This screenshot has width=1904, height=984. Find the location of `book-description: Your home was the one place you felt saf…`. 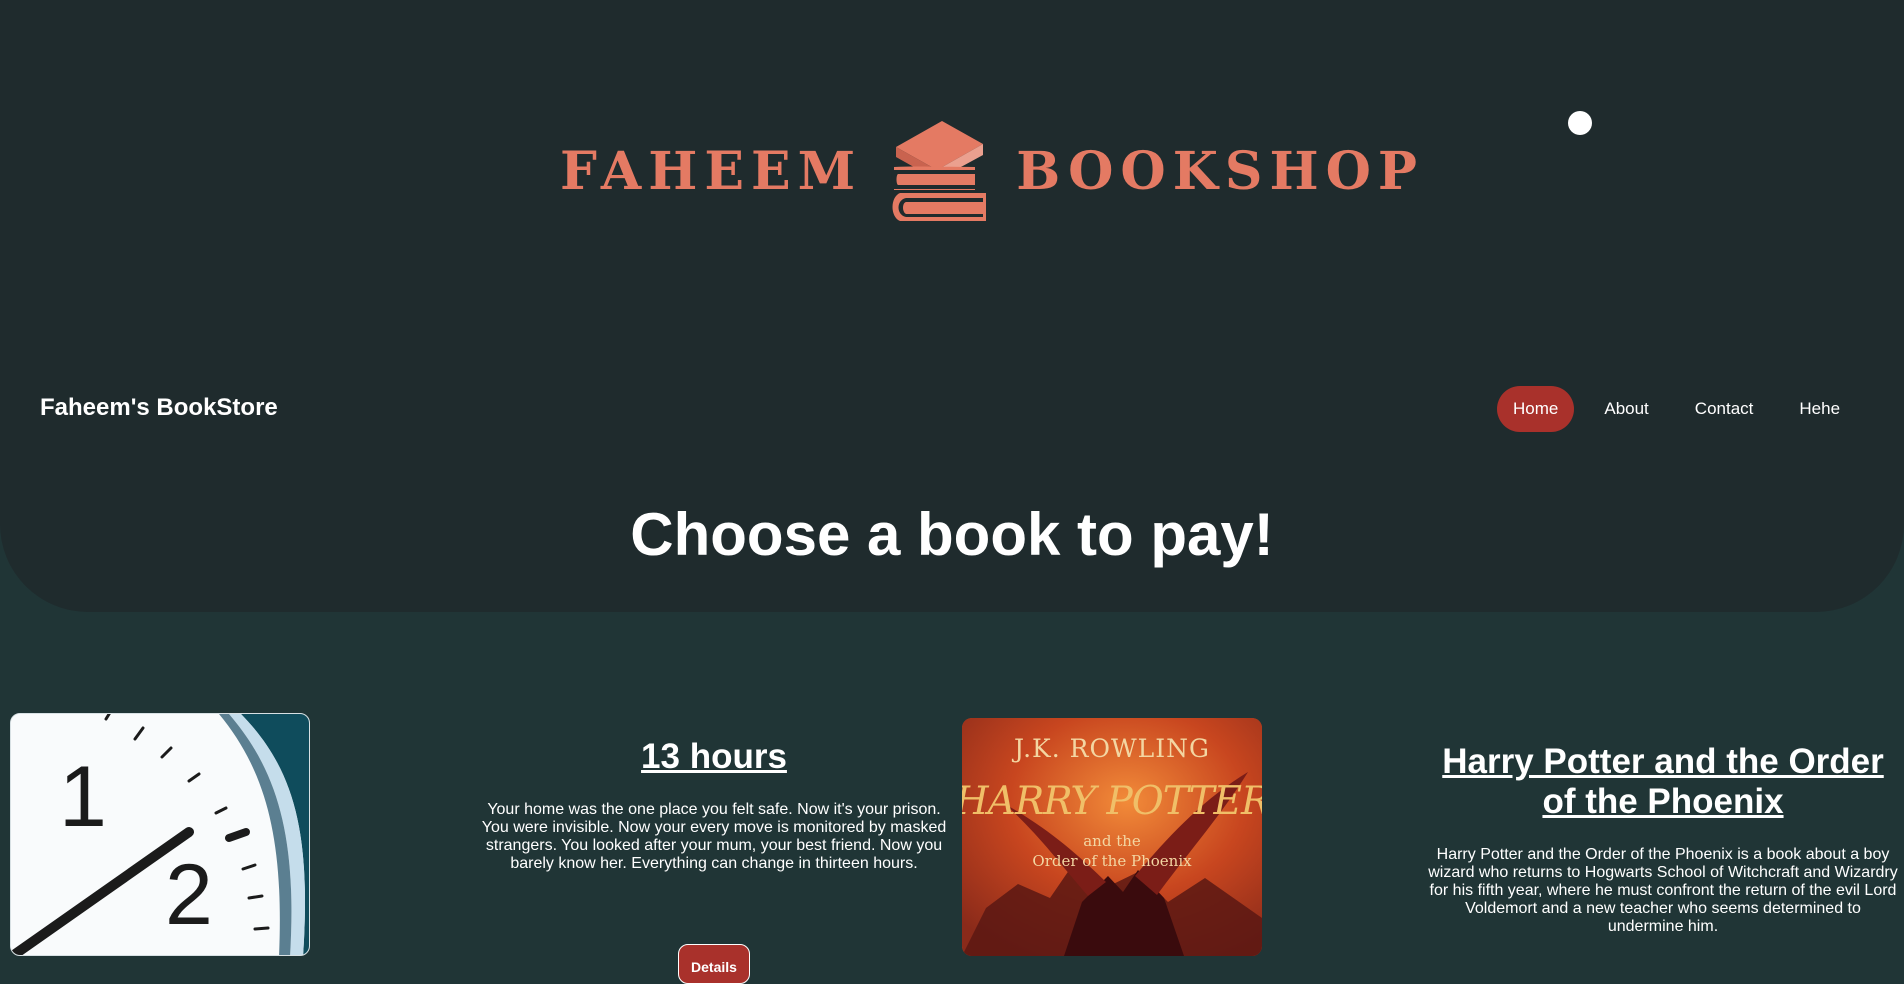

book-description: Your home was the one place you felt saf… is located at coordinates (714, 836).